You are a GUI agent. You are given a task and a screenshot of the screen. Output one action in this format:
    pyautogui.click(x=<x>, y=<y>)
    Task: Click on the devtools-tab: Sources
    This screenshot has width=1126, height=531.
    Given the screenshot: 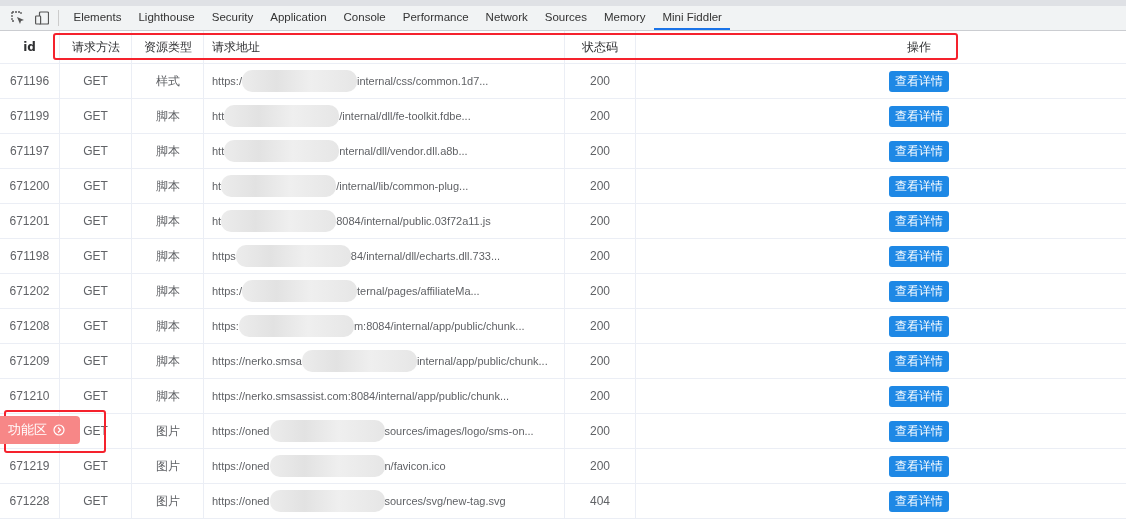 What is the action you would take?
    pyautogui.click(x=565, y=18)
    